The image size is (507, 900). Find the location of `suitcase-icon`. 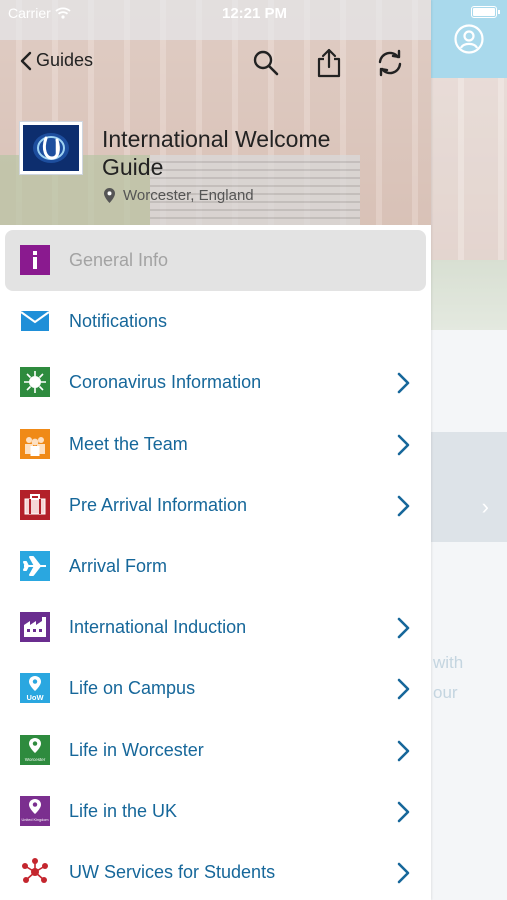

suitcase-icon is located at coordinates (35, 504).